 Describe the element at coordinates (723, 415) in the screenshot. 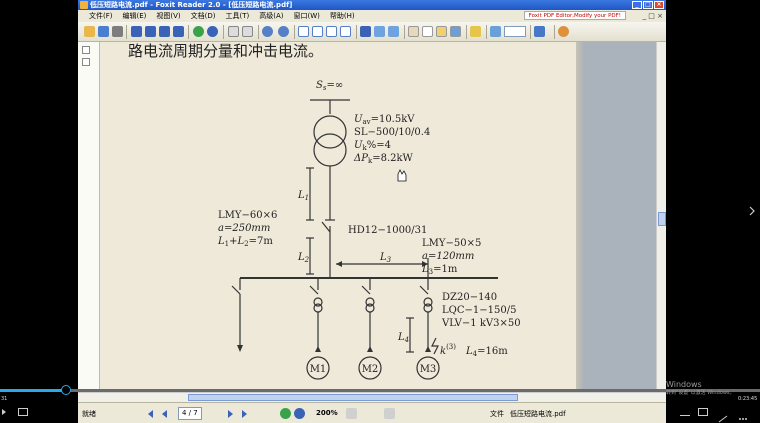

I see `fullscreen-icon` at that location.